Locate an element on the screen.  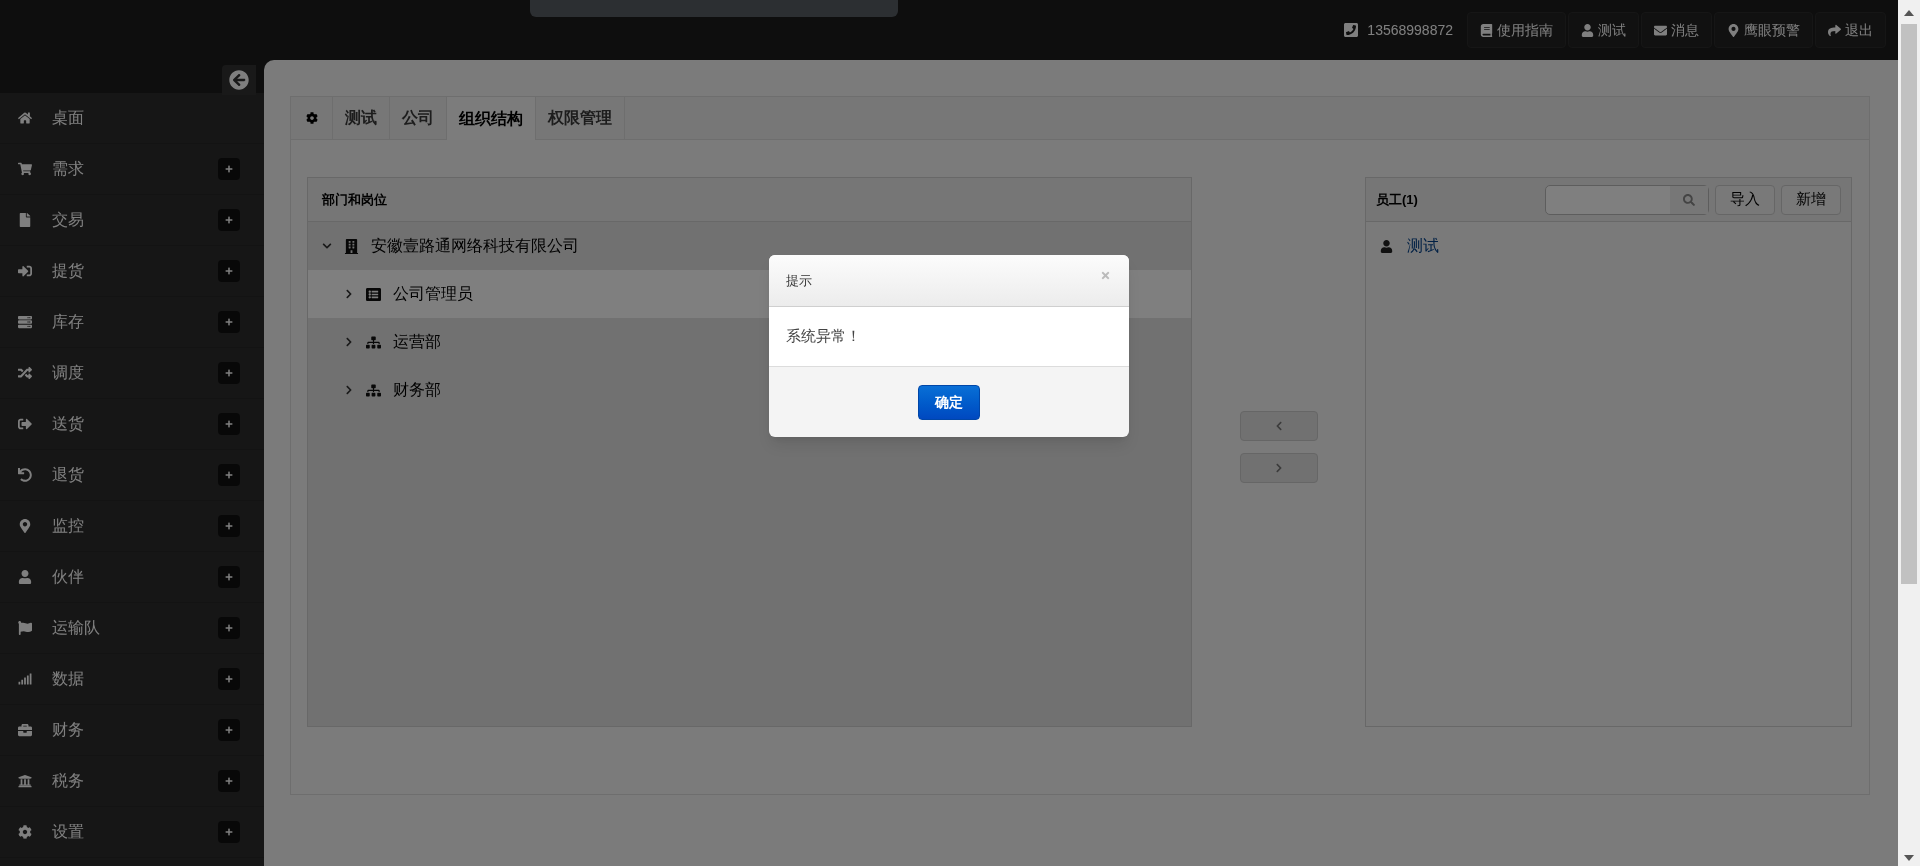
sidebar-item: 伙伴 is located at coordinates (132, 577).